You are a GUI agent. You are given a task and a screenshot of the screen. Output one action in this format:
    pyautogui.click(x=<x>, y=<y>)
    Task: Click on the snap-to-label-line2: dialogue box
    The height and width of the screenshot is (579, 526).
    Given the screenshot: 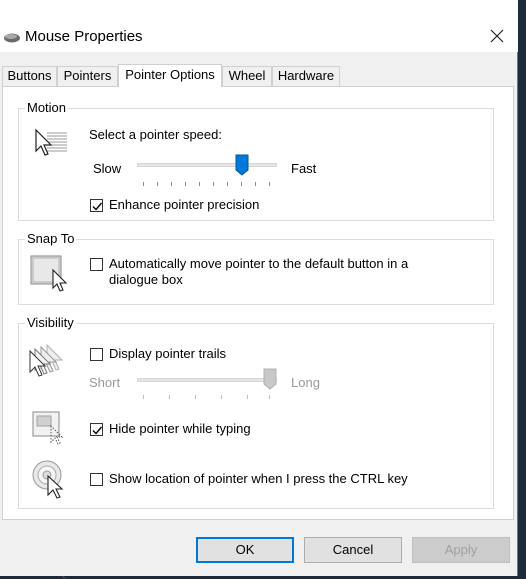 What is the action you would take?
    pyautogui.click(x=146, y=279)
    